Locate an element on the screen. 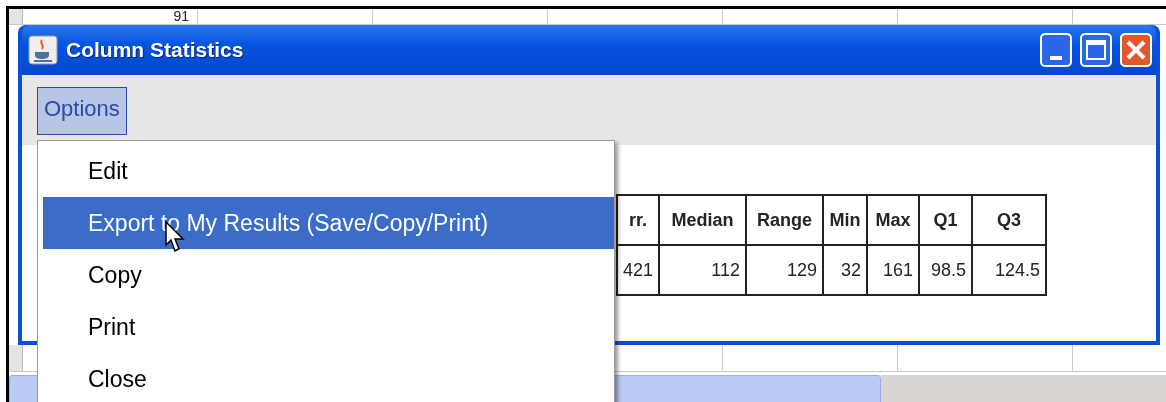 This screenshot has width=1166, height=402. close-icon is located at coordinates (1136, 50).